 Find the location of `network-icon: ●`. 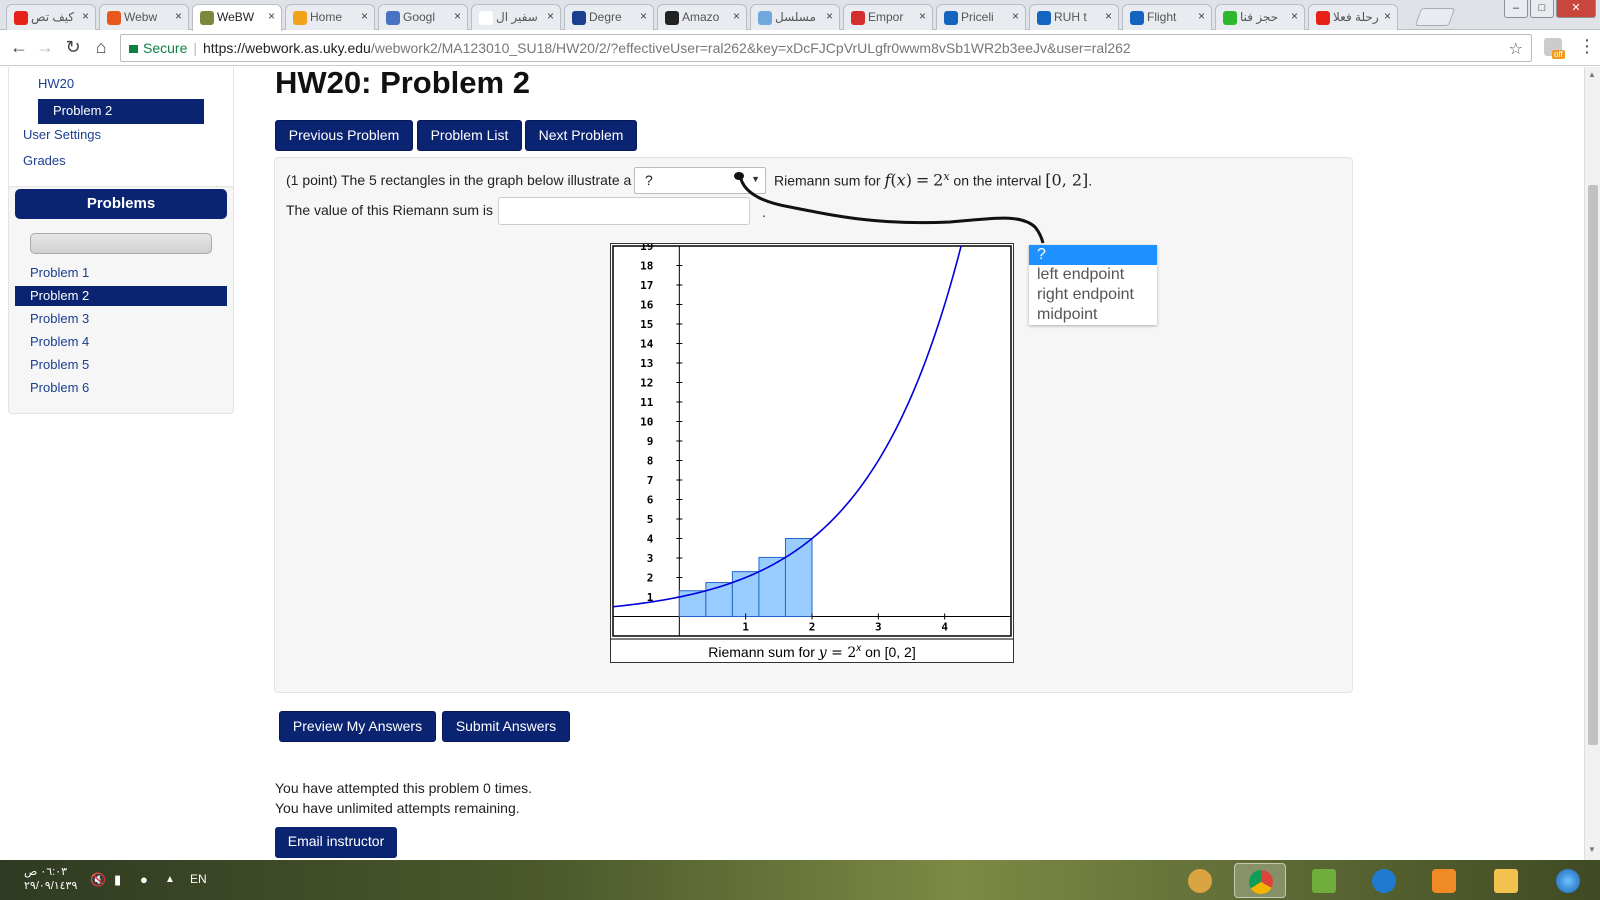

network-icon: ● is located at coordinates (144, 879).